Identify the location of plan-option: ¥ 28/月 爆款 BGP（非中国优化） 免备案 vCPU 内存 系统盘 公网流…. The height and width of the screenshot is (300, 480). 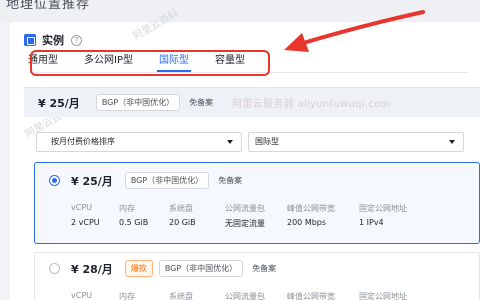
(257, 276).